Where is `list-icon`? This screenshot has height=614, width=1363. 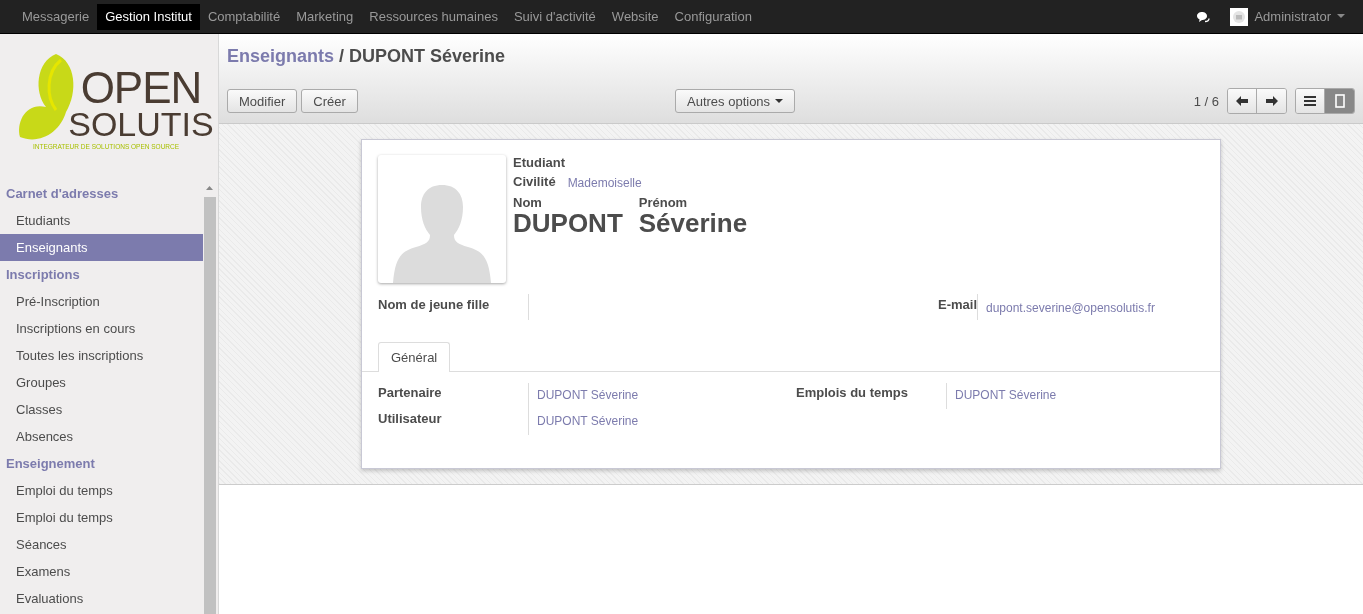 list-icon is located at coordinates (1310, 101).